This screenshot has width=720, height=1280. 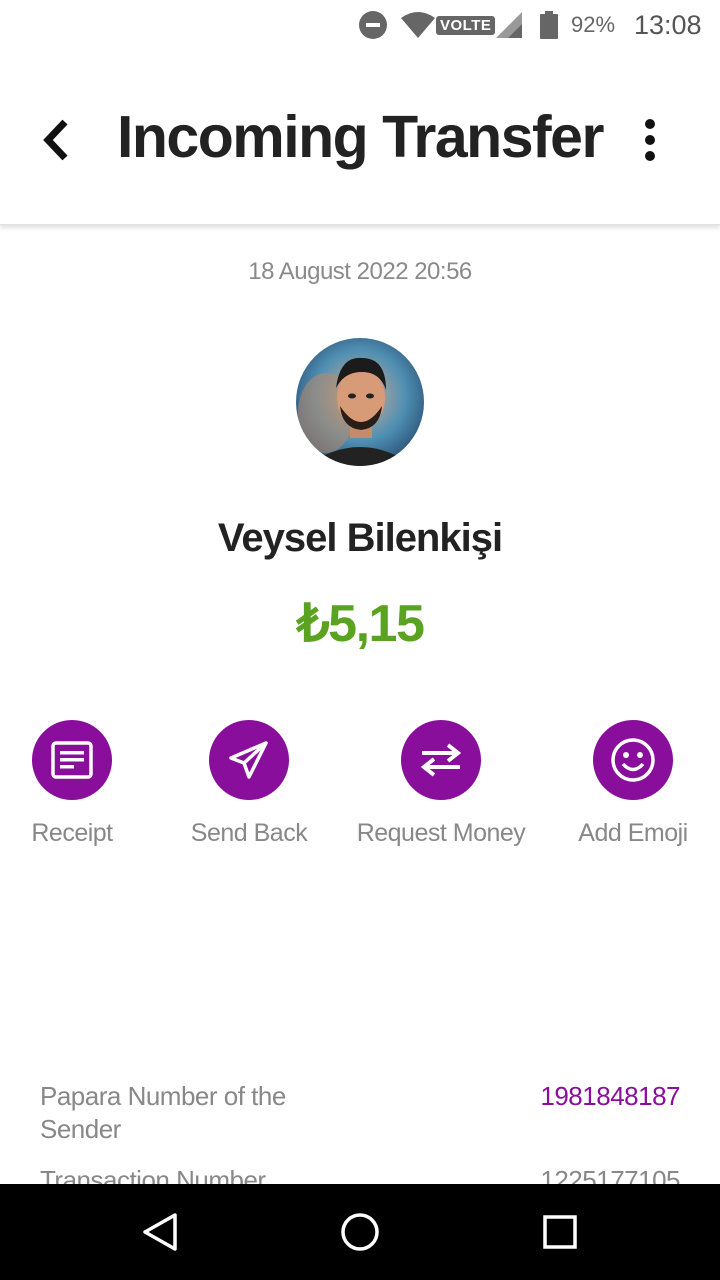 I want to click on nav-home-icon, so click(x=360, y=1232).